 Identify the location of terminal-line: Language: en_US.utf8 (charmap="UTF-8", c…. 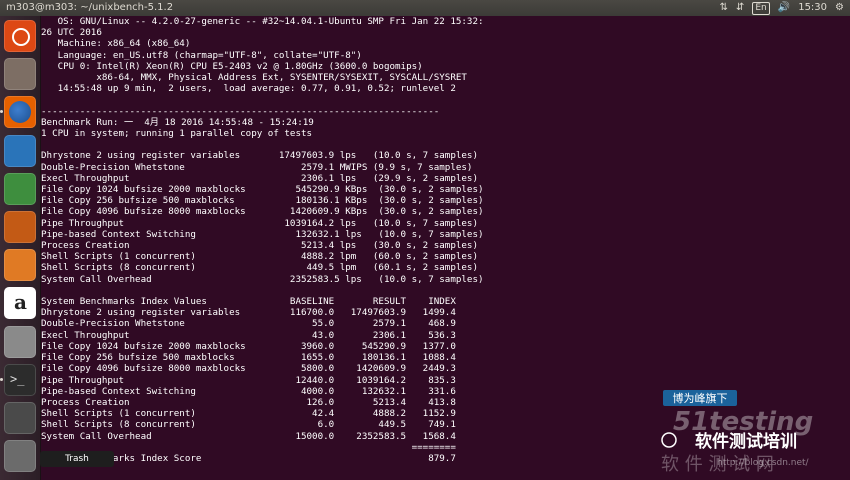
(209, 55).